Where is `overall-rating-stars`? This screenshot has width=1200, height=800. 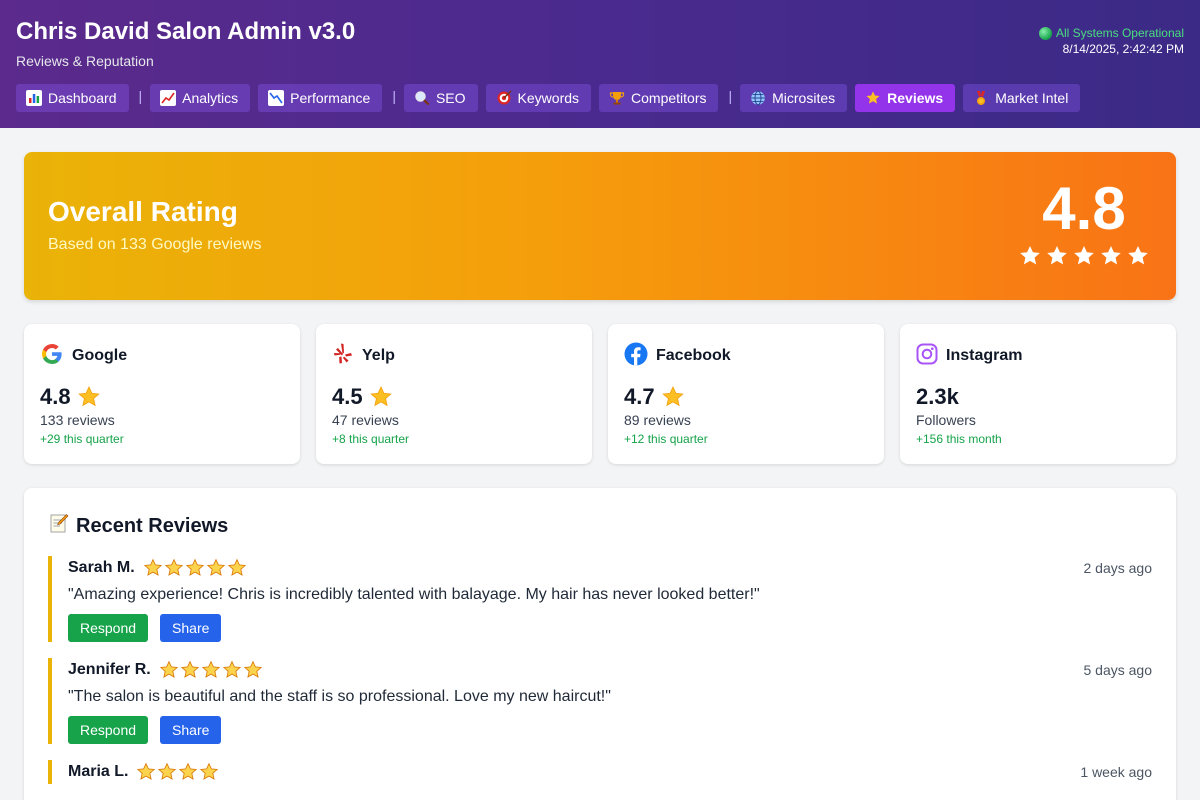
overall-rating-stars is located at coordinates (1084, 256).